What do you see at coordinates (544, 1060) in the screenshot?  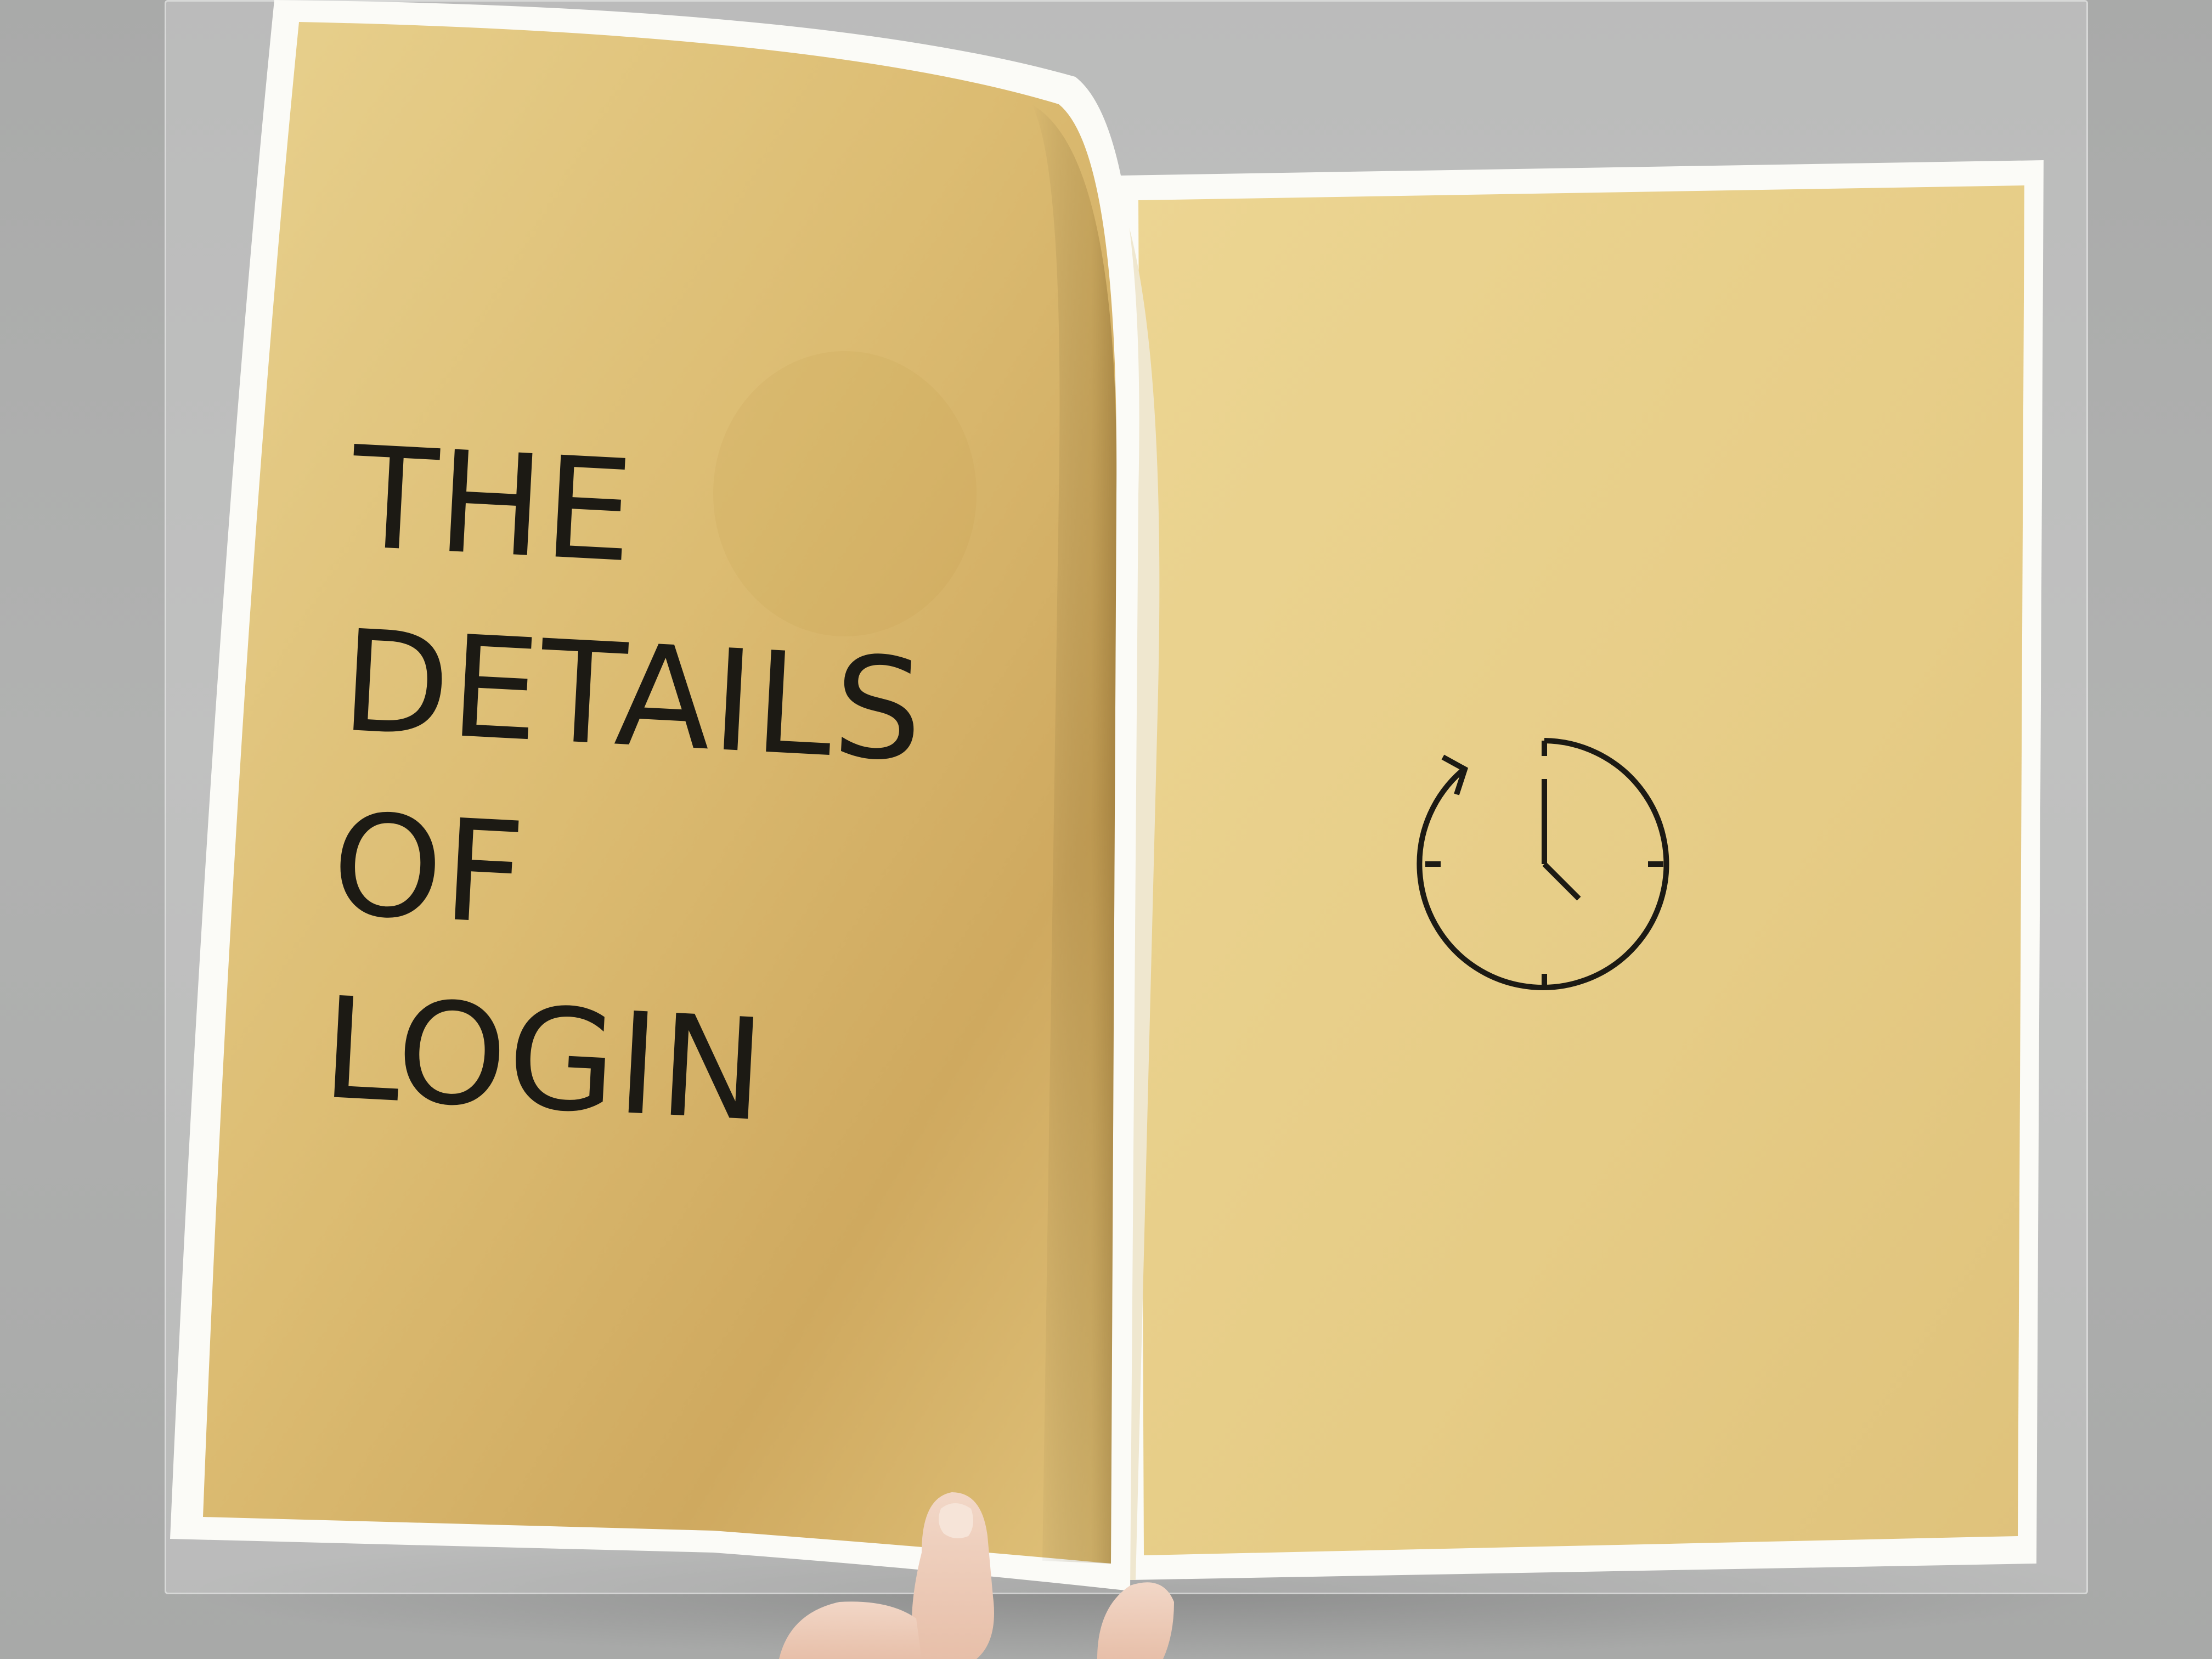 I see `title-line-4: LOGIN` at bounding box center [544, 1060].